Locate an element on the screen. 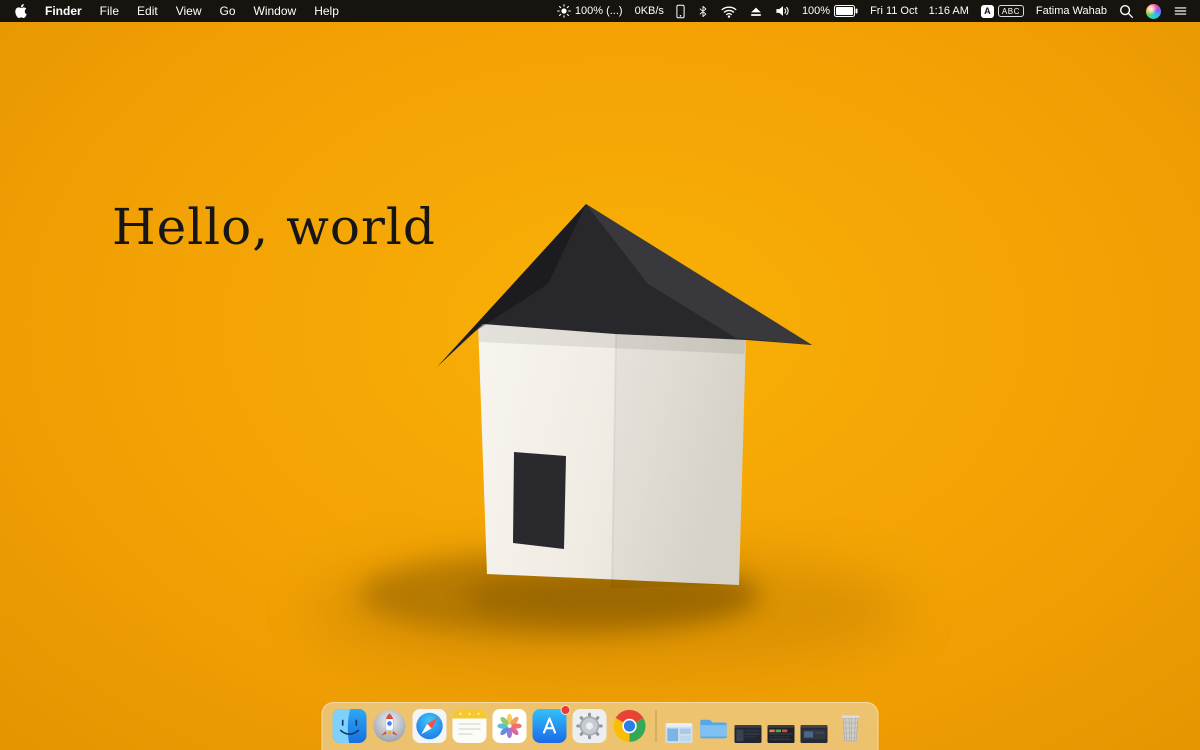 This screenshot has height=750, width=1200. menu-file: File is located at coordinates (109, 11).